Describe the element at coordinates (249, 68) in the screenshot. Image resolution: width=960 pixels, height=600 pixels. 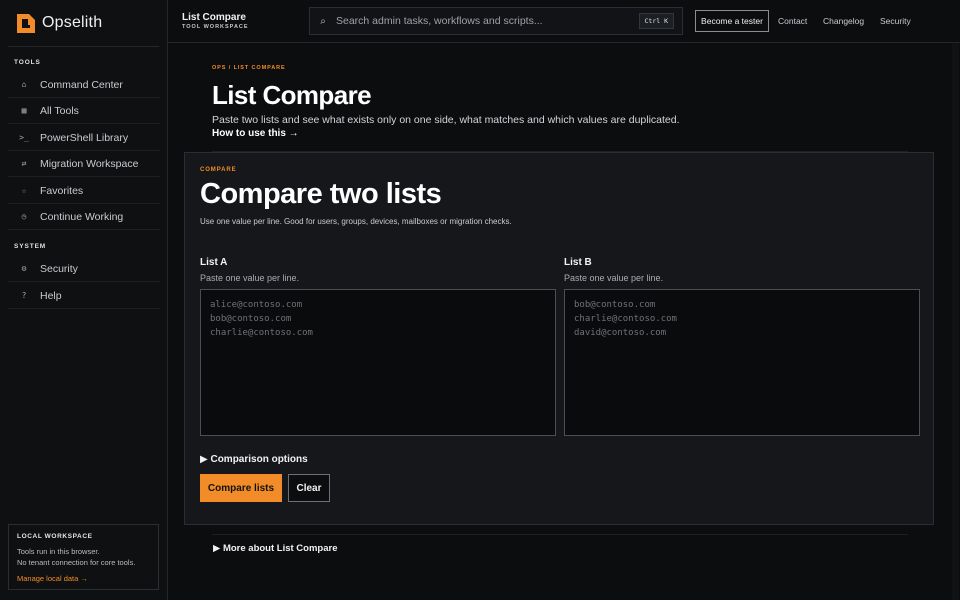
I see `breadcrumb: OPS / LIST COMPARE` at that location.